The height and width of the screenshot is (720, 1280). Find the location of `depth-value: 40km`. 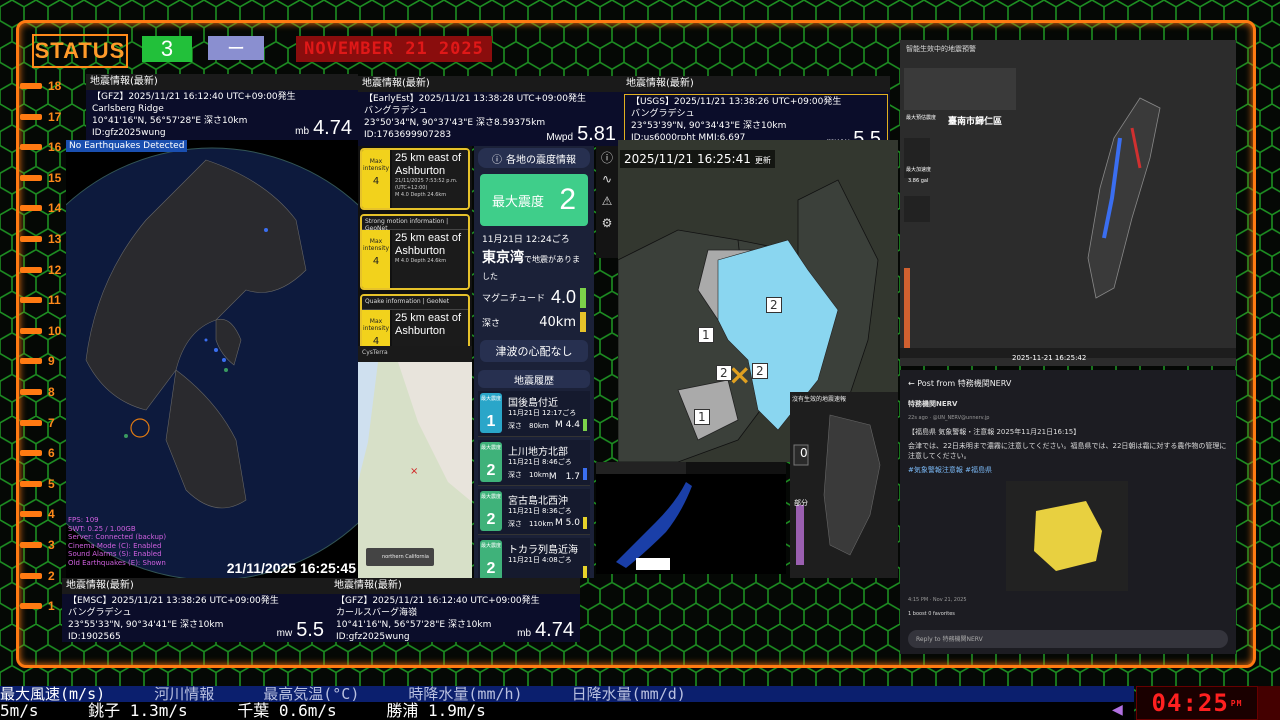

depth-value: 40km is located at coordinates (557, 322).